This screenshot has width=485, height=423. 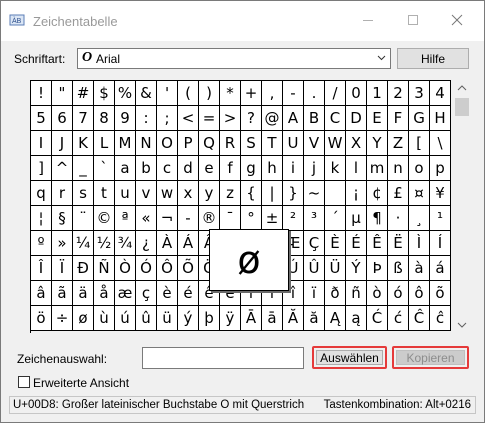 I want to click on char-cell: y, so click(x=209, y=193).